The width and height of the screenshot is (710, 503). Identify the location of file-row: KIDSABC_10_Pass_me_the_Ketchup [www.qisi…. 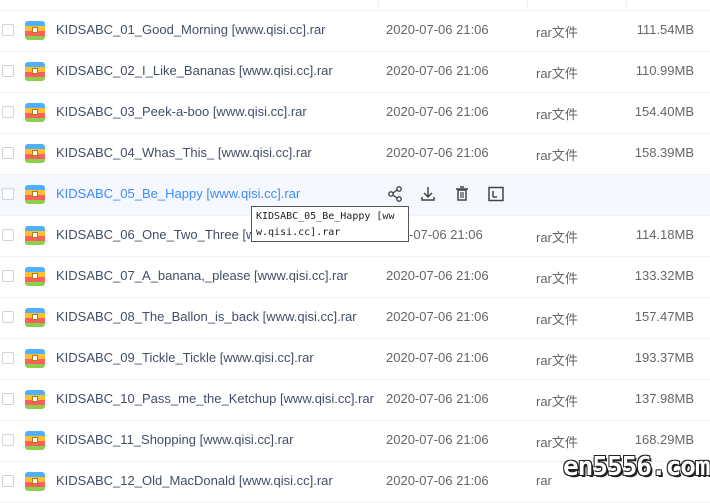
(355, 400).